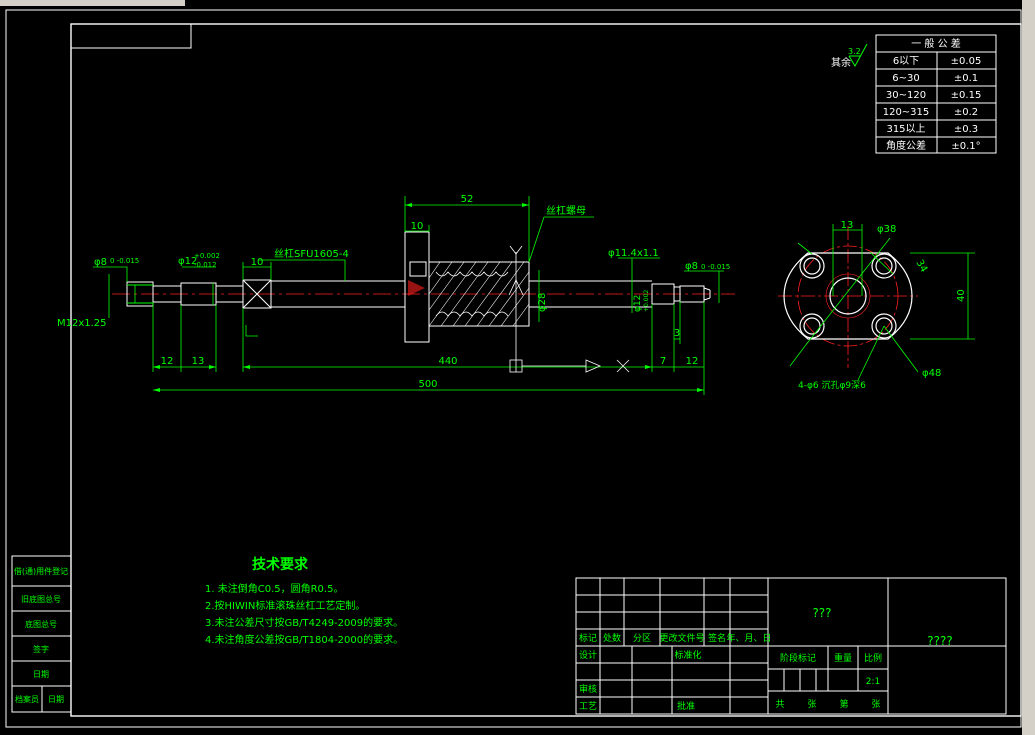 The image size is (1035, 735). What do you see at coordinates (467, 199) in the screenshot?
I see `dim-52: 52` at bounding box center [467, 199].